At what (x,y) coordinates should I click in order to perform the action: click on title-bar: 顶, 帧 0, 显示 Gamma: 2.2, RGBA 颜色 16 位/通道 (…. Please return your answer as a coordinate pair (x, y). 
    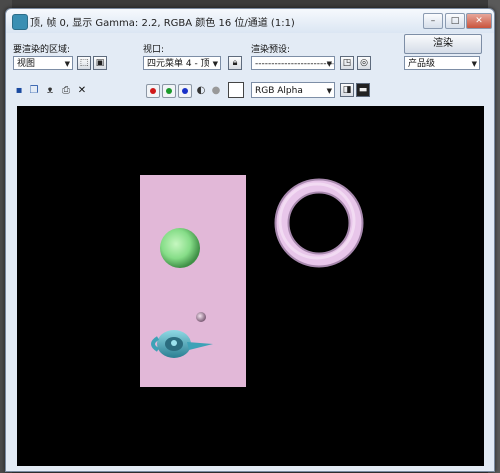
    Looking at the image, I should click on (250, 21).